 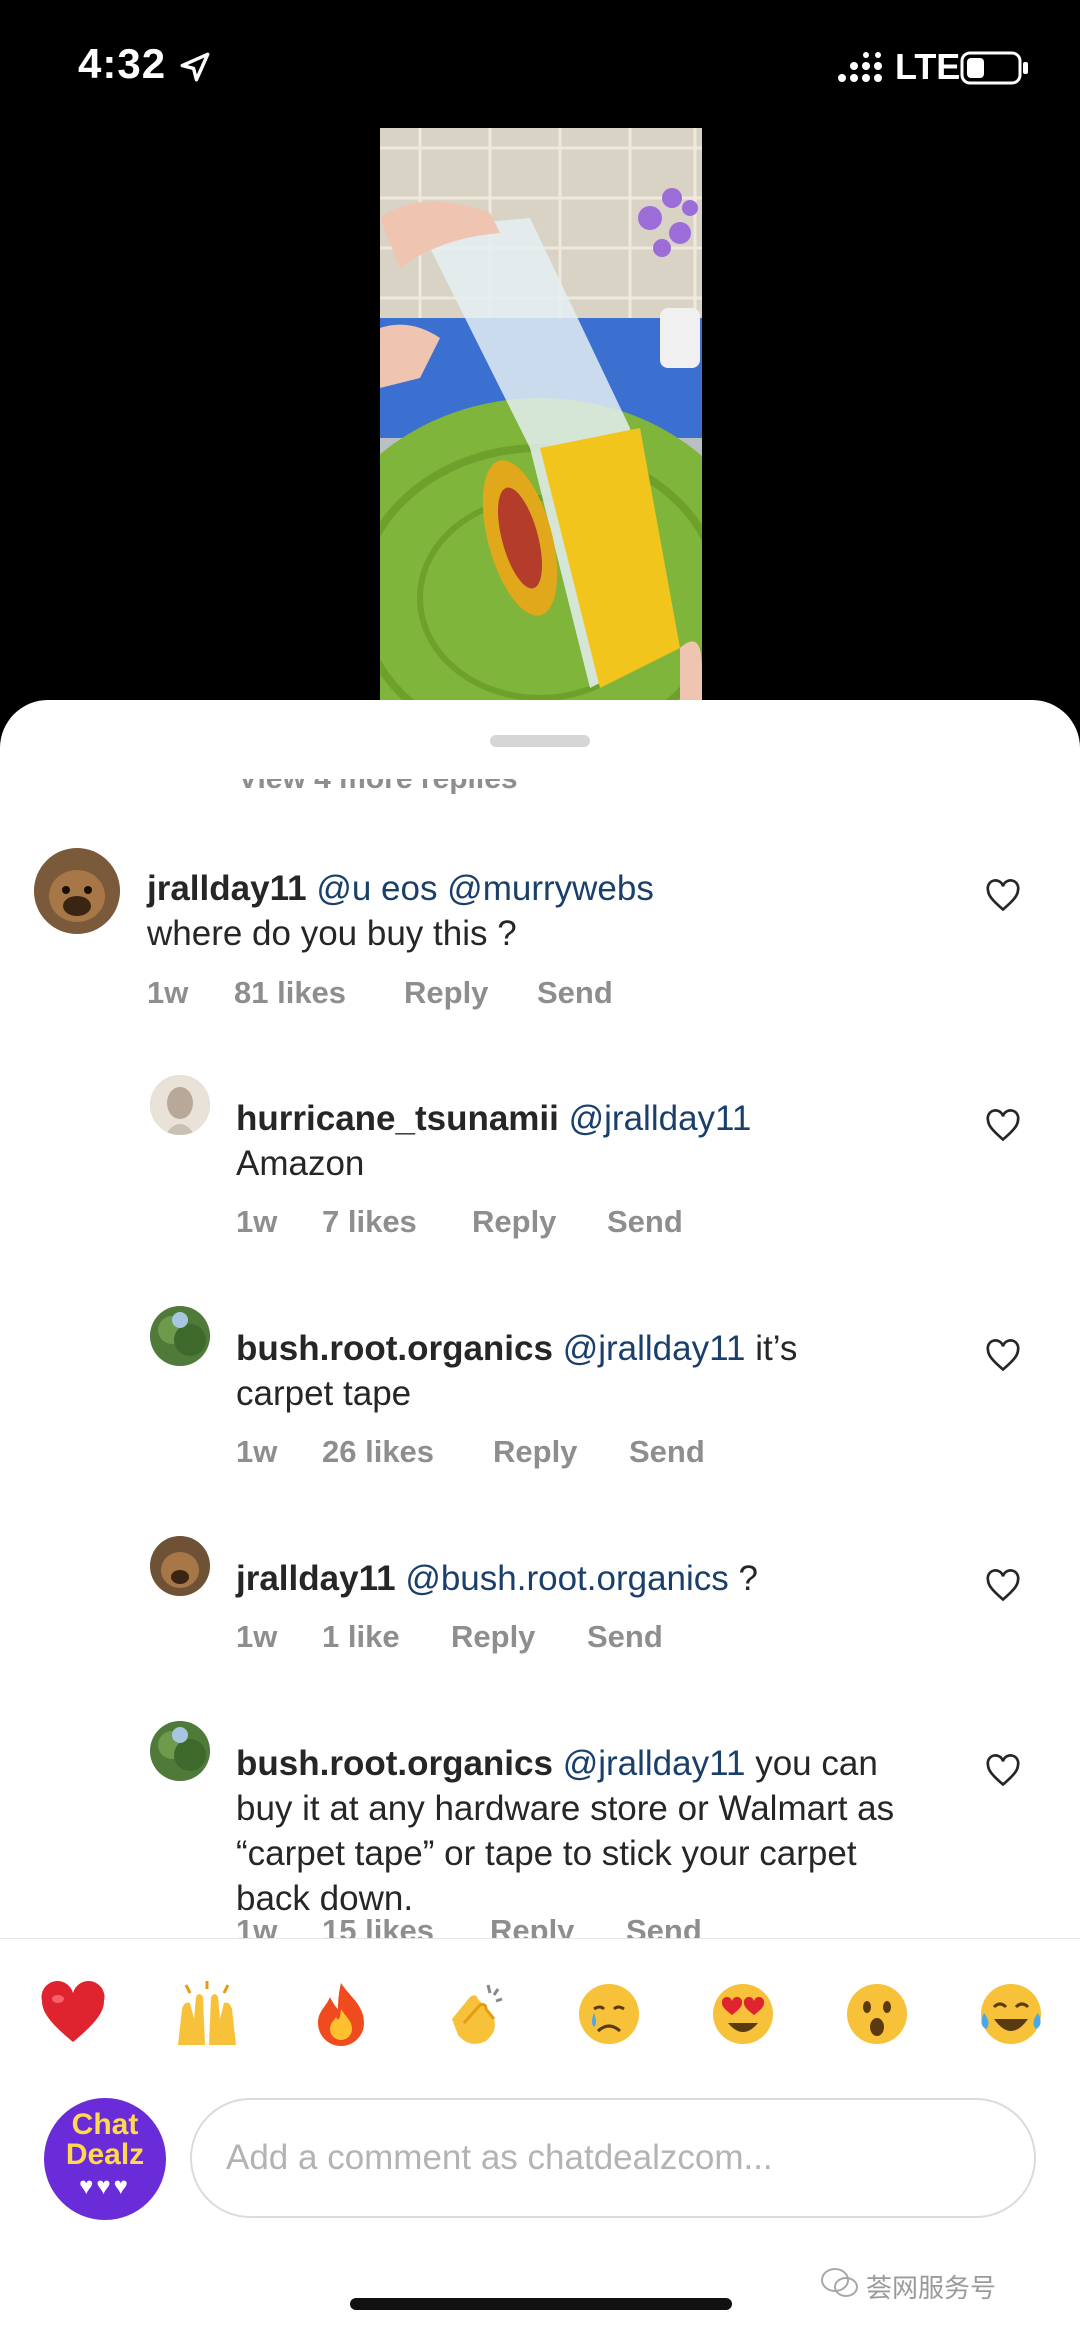 What do you see at coordinates (324, 1393) in the screenshot?
I see `comment-body: carpet tape` at bounding box center [324, 1393].